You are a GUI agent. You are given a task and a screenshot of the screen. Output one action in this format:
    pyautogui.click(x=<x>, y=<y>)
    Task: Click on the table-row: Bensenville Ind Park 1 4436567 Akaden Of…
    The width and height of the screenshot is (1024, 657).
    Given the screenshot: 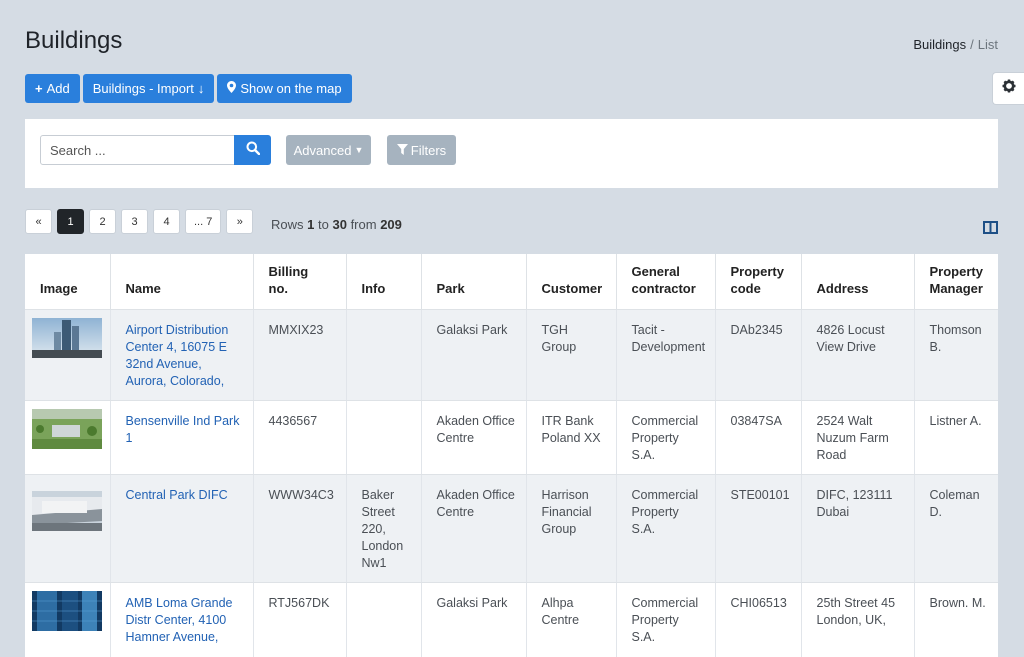 What is the action you would take?
    pyautogui.click(x=511, y=437)
    